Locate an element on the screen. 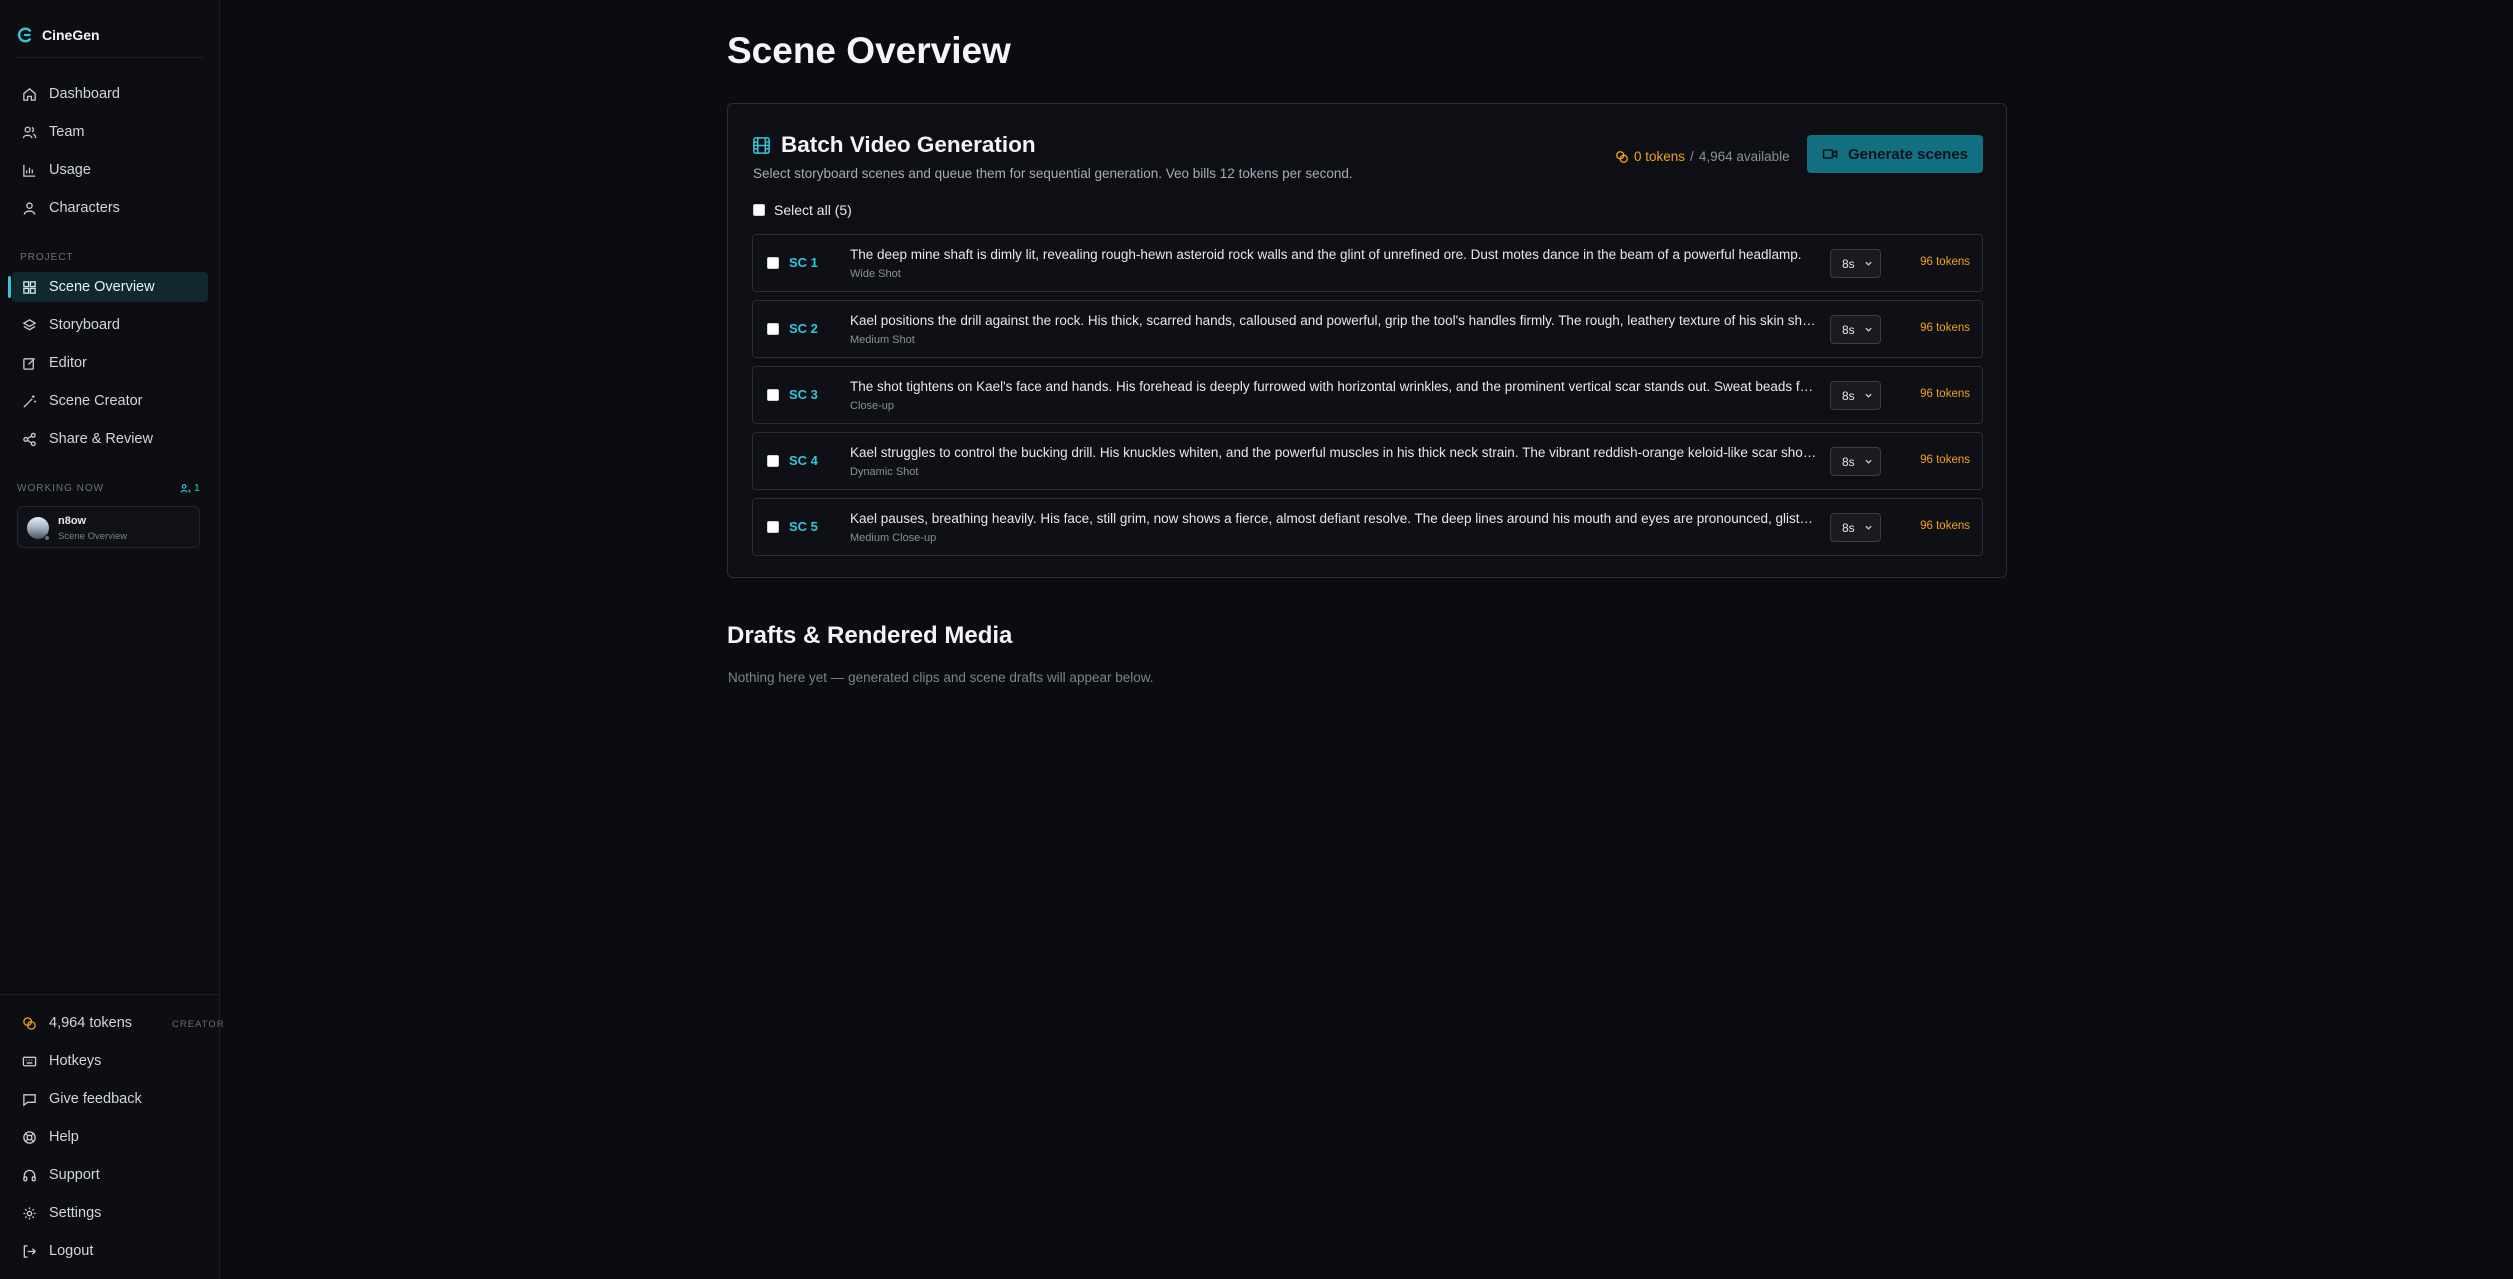 The height and width of the screenshot is (1279, 2513). available-tokens: 4,964 available is located at coordinates (1744, 156).